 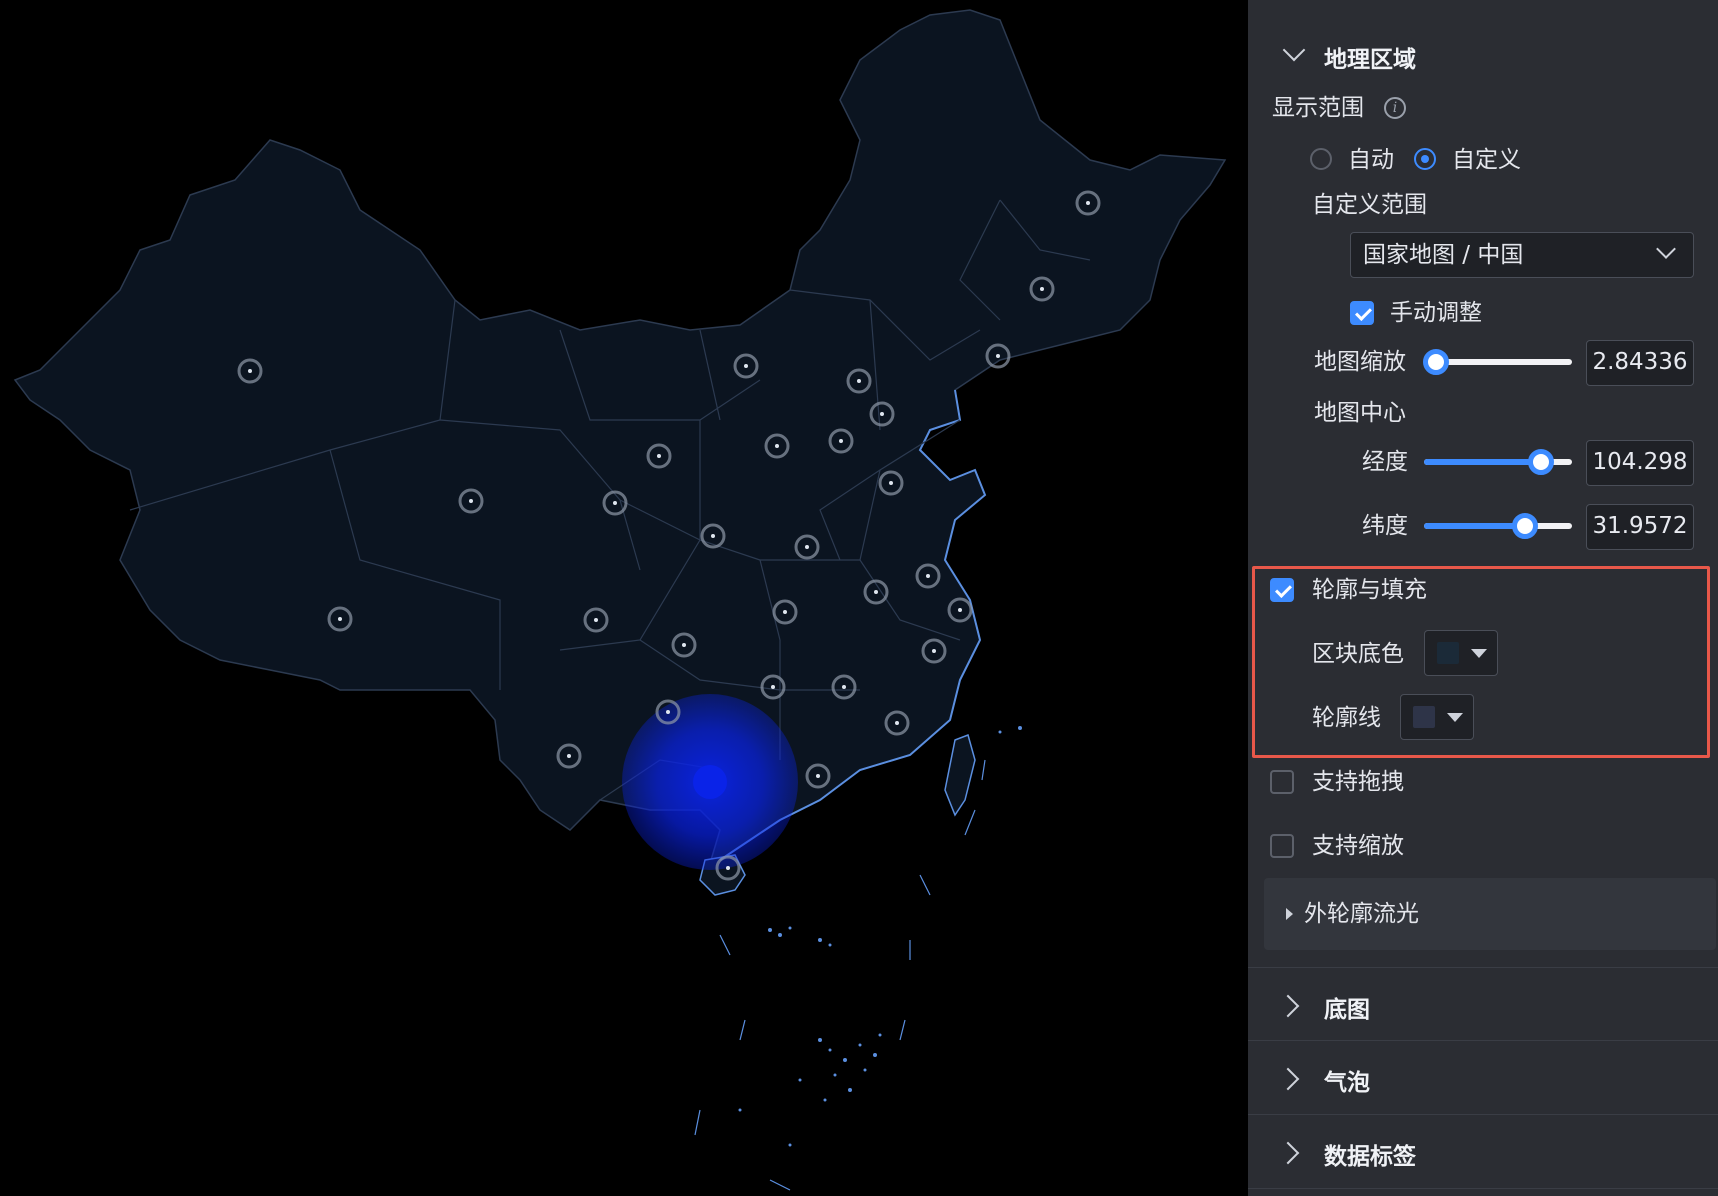 I want to click on latitude-slider, so click(x=1498, y=526).